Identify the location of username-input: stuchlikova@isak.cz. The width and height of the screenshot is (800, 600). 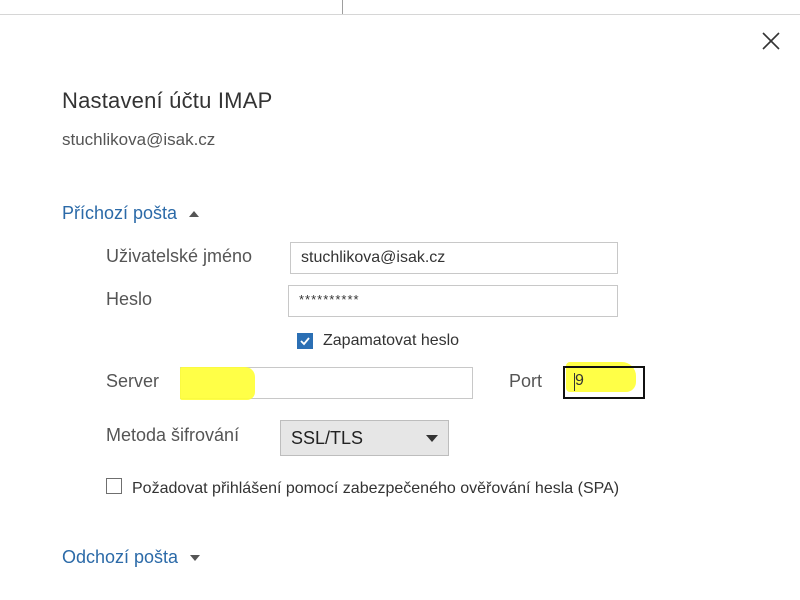
(454, 258).